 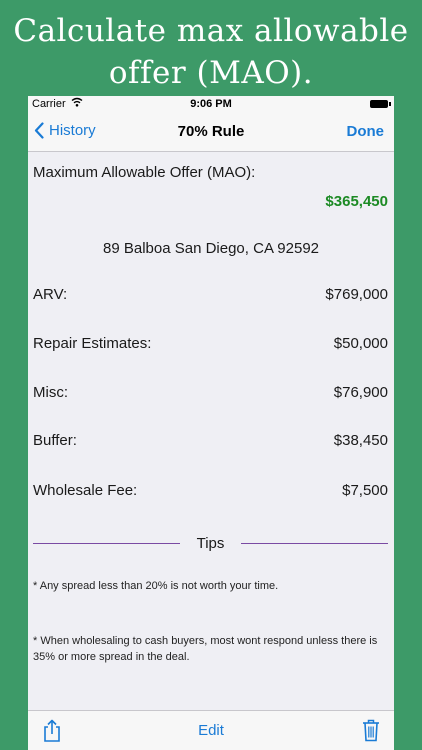 I want to click on edit-button-wrap: Edit, so click(x=211, y=730).